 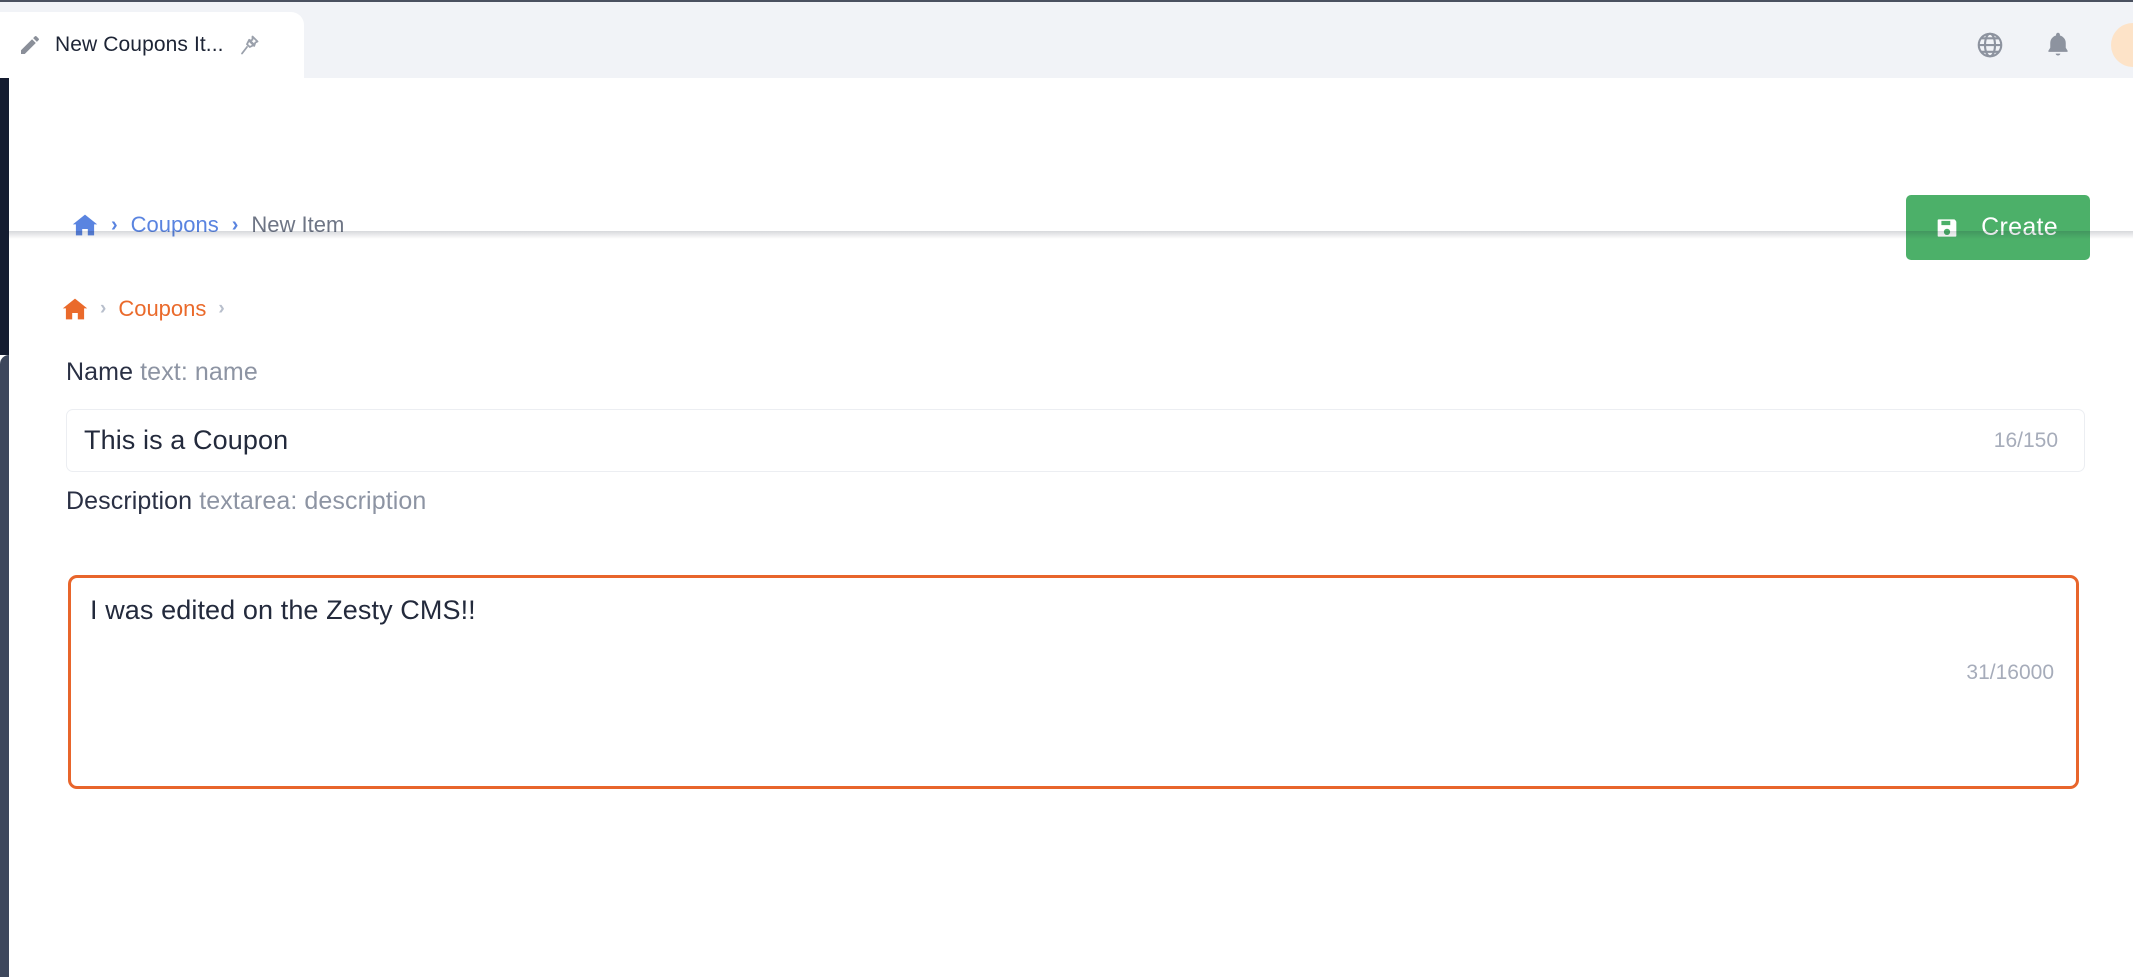 I want to click on description-field-label: Description textarea: description, so click(x=246, y=501).